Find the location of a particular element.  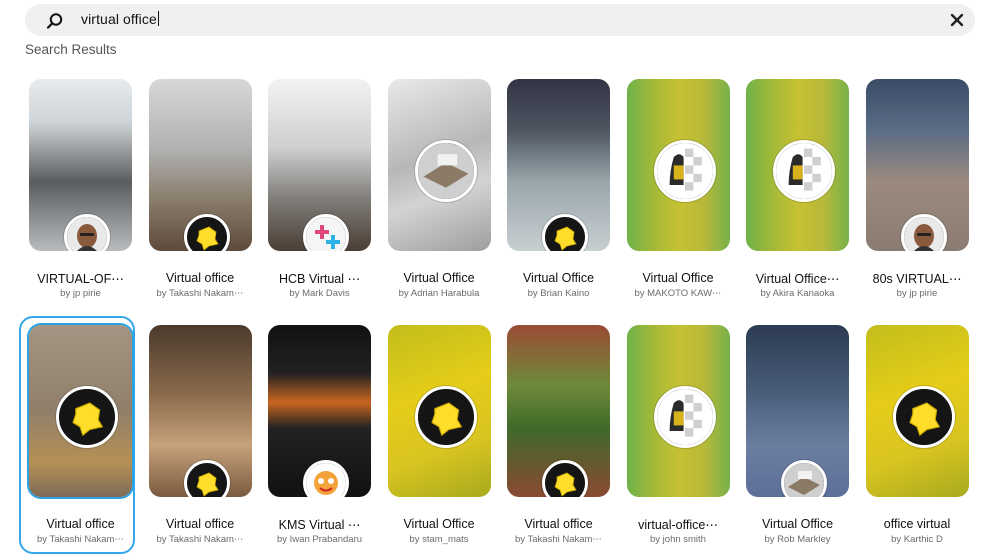

result-card: office virtual by Karthic D is located at coordinates (917, 434).